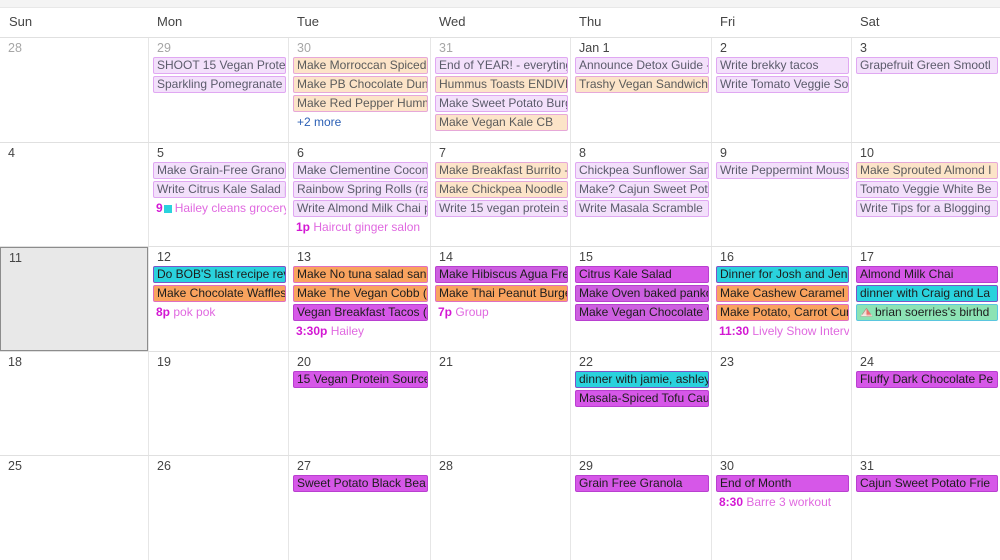 The width and height of the screenshot is (1000, 560). What do you see at coordinates (74, 508) in the screenshot?
I see `day-cell-25: 25` at bounding box center [74, 508].